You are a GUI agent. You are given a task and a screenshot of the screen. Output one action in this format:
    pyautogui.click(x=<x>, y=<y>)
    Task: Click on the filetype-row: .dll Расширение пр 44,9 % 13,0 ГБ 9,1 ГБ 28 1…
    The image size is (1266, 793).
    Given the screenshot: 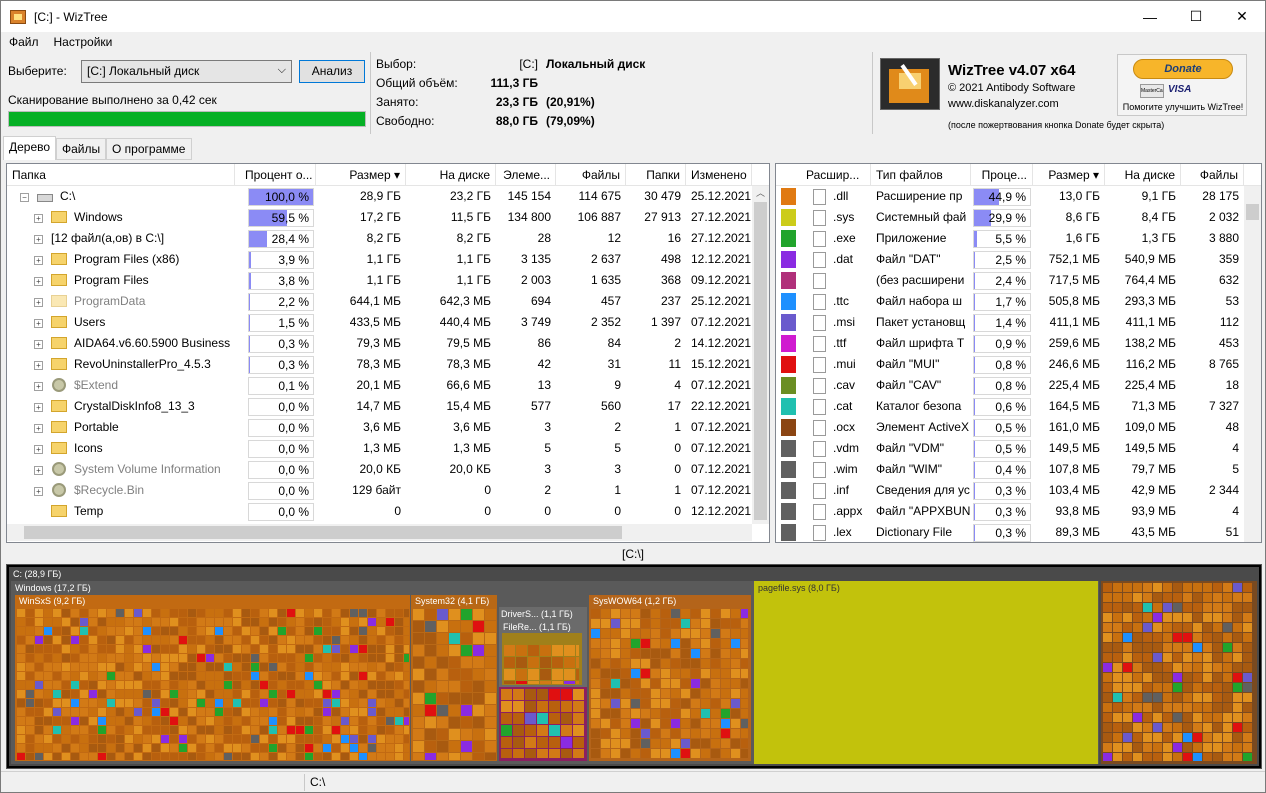 What is the action you would take?
    pyautogui.click(x=1018, y=196)
    